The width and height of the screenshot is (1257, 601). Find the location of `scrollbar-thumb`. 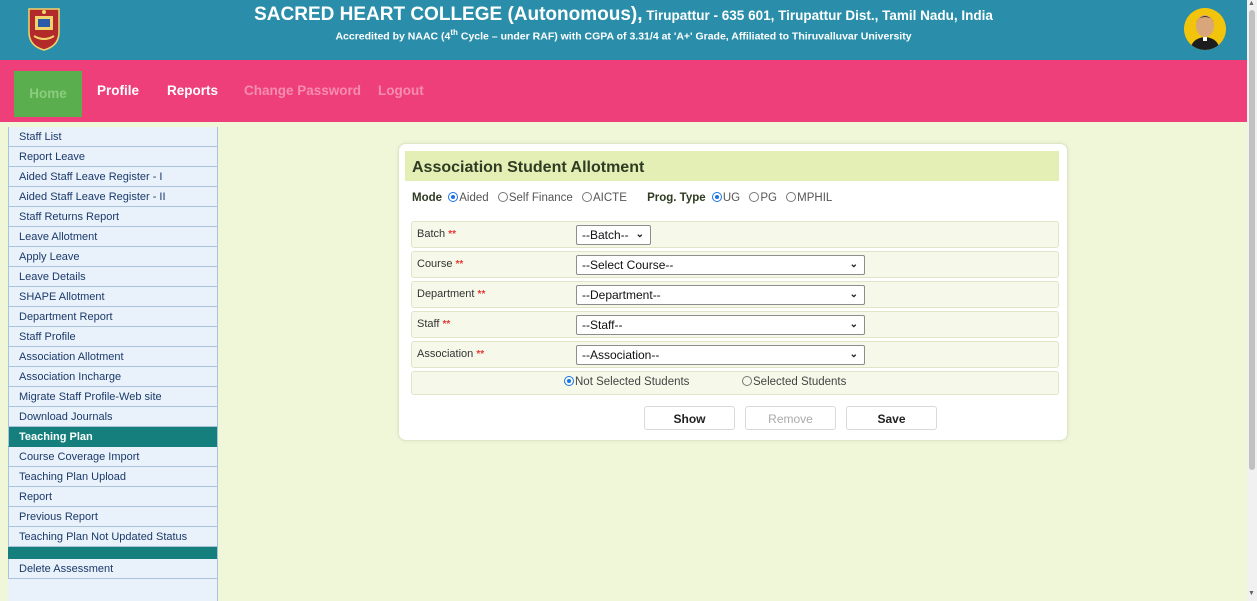

scrollbar-thumb is located at coordinates (1252, 240).